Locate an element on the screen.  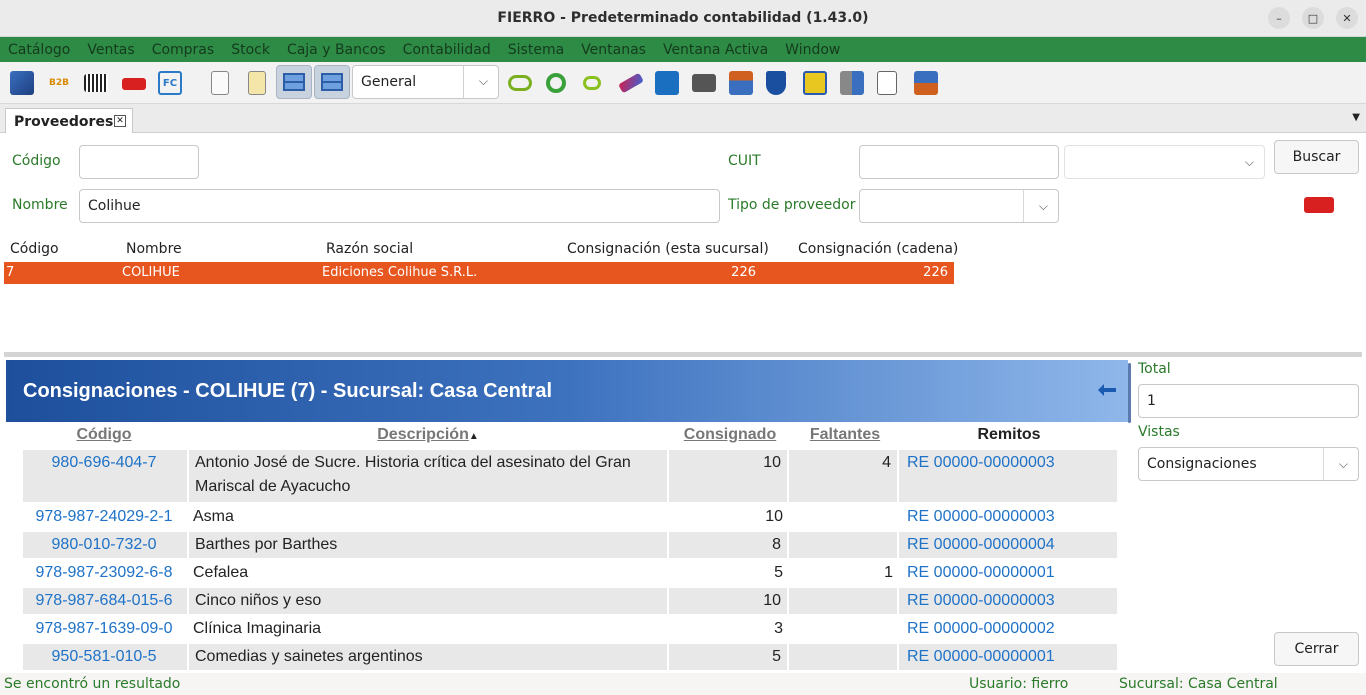
barcode-icon is located at coordinates (96, 83).